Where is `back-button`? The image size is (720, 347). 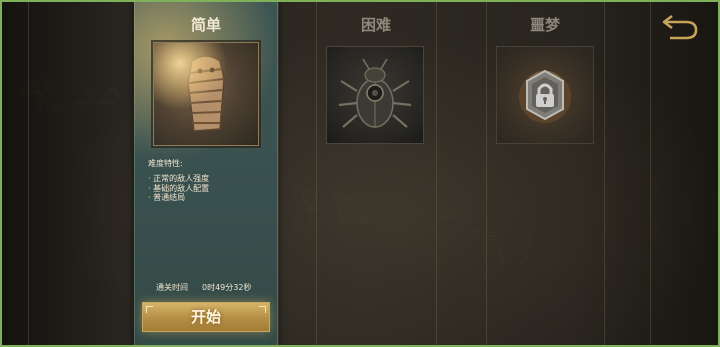 back-button is located at coordinates (680, 26).